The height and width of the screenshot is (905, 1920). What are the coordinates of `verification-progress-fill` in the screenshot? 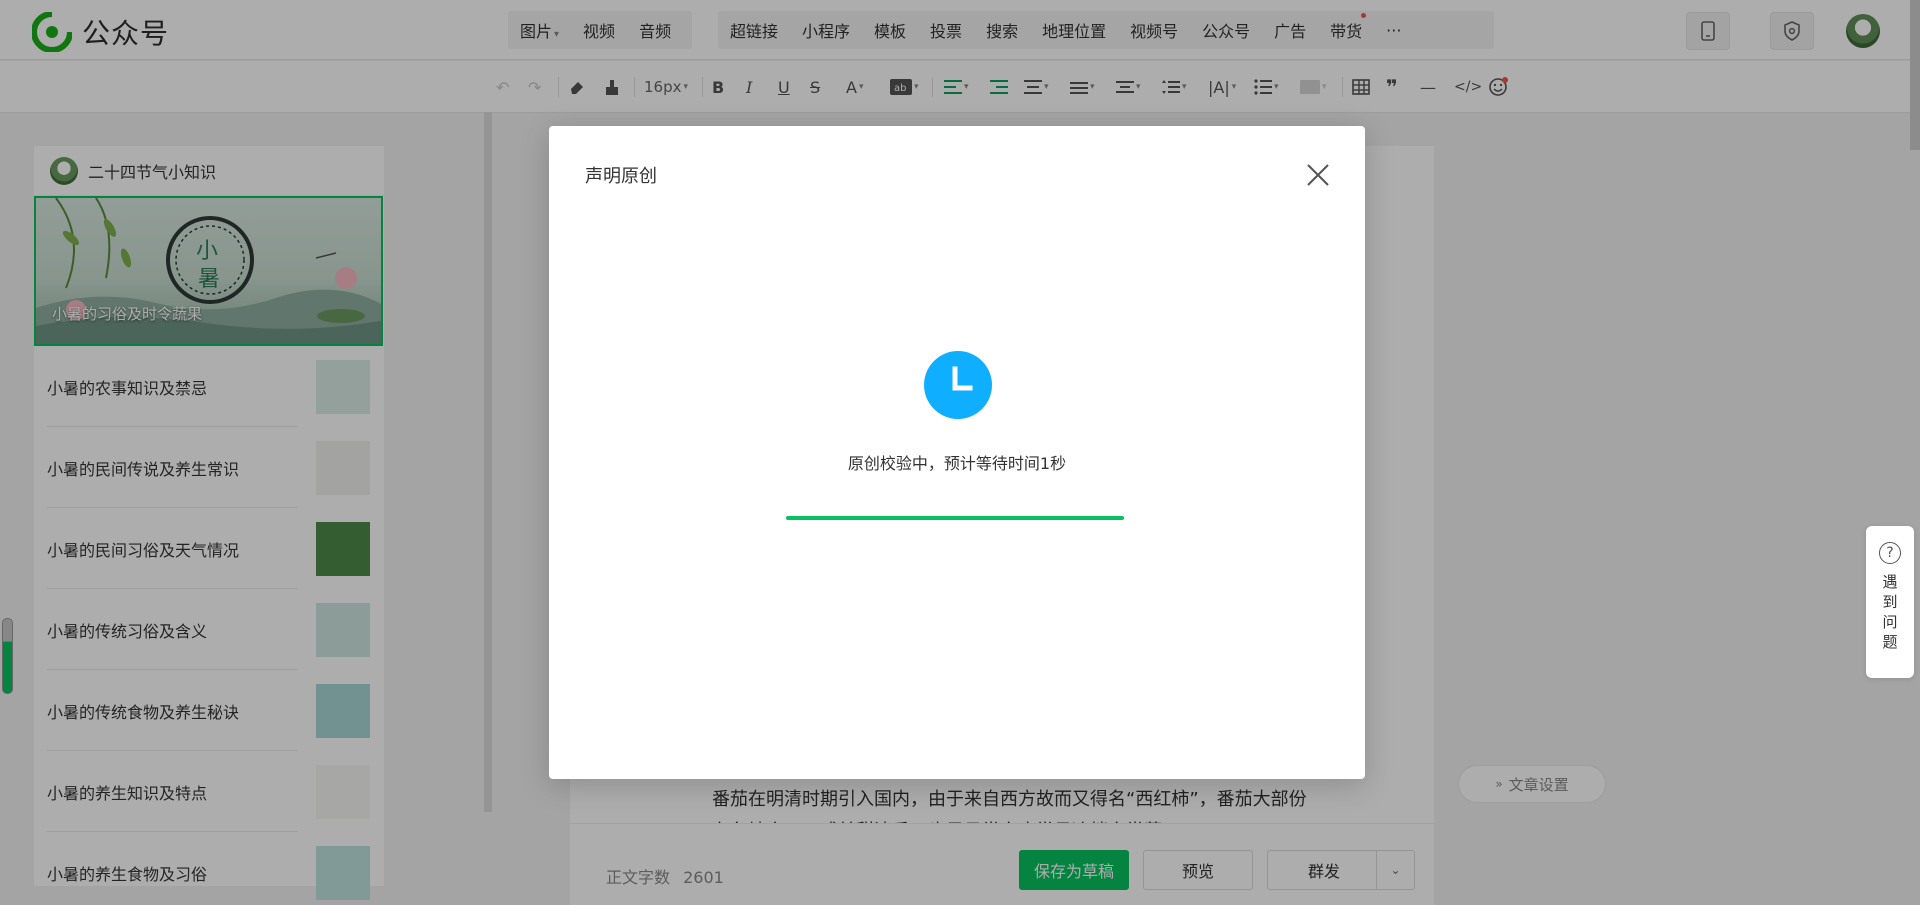 It's located at (955, 518).